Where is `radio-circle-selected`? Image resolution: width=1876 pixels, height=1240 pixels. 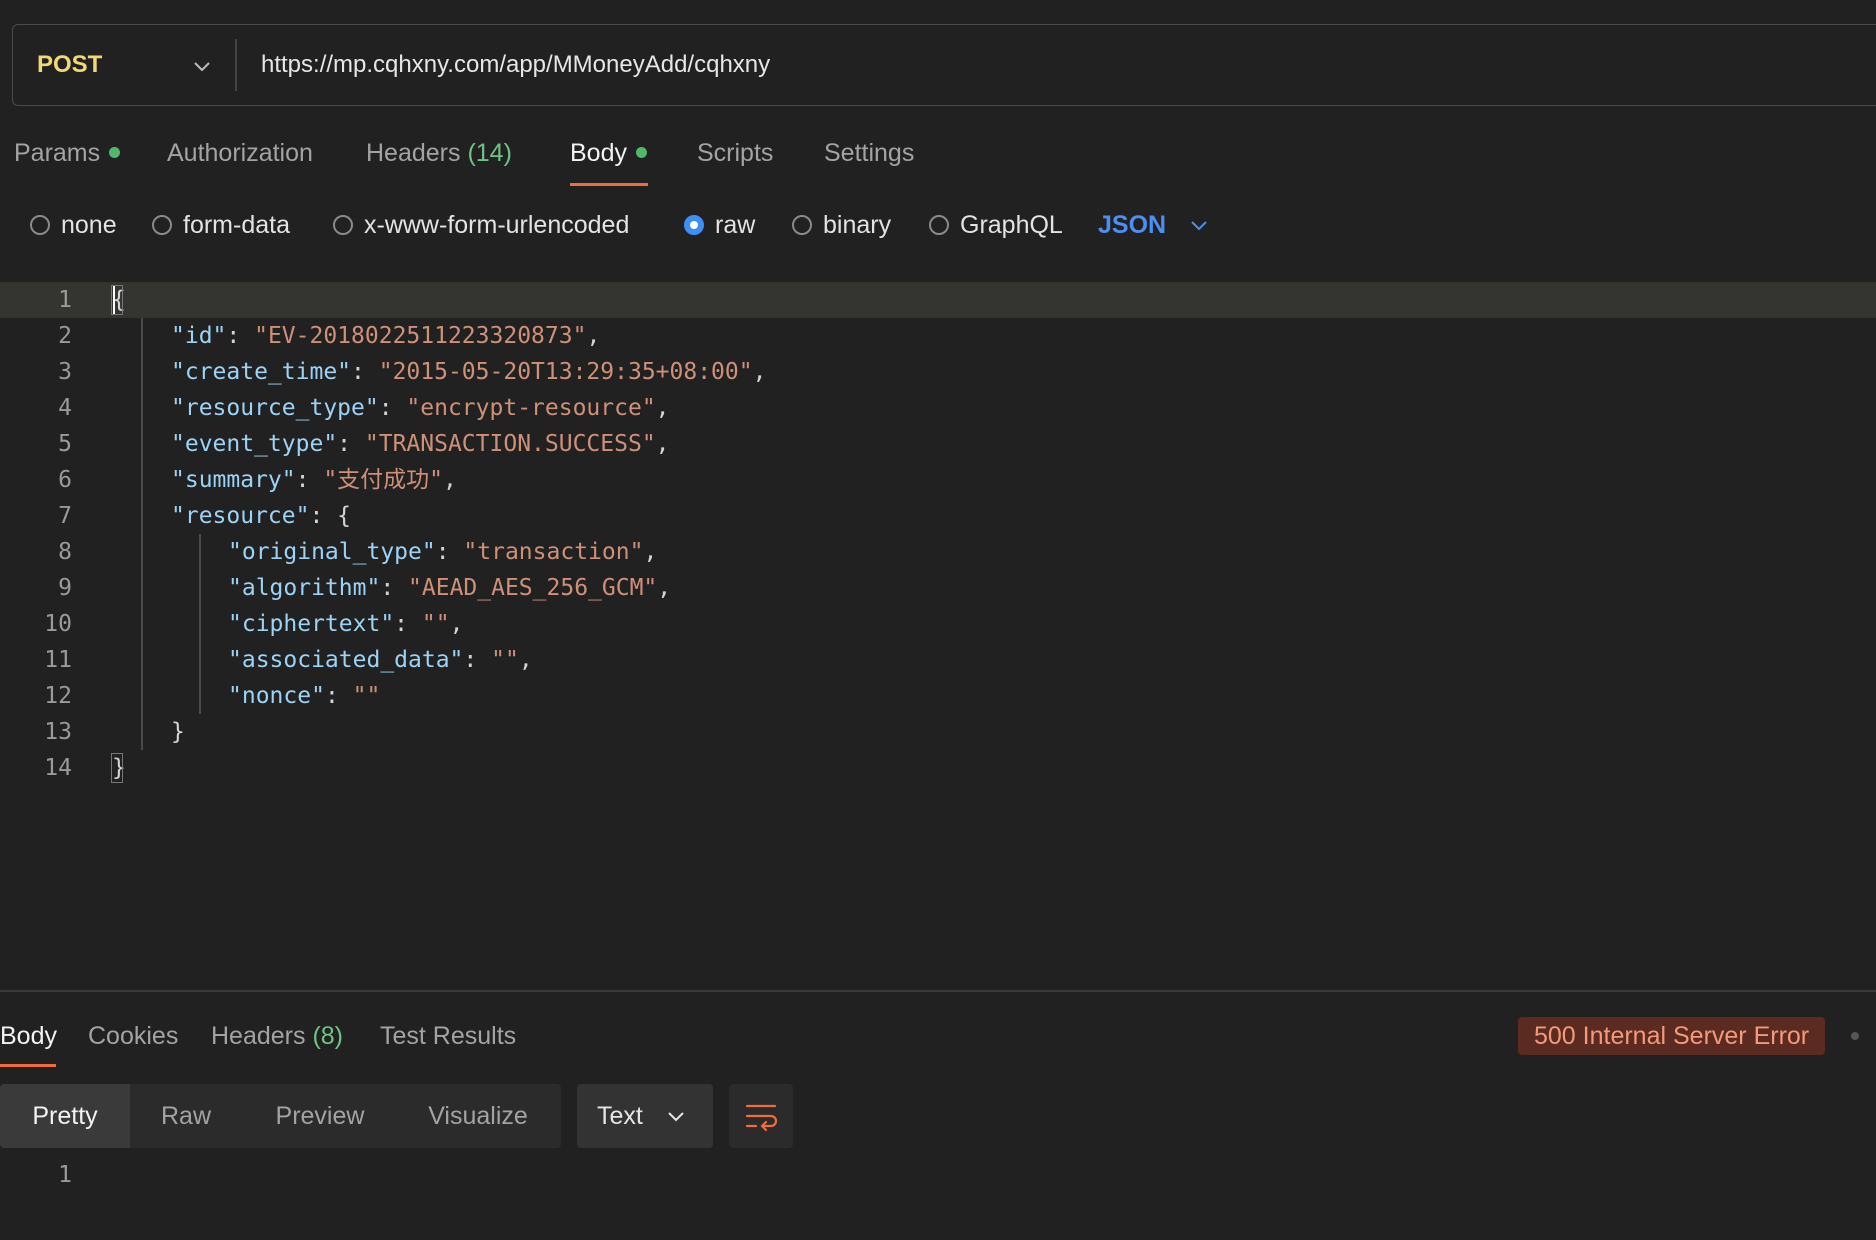
radio-circle-selected is located at coordinates (694, 225).